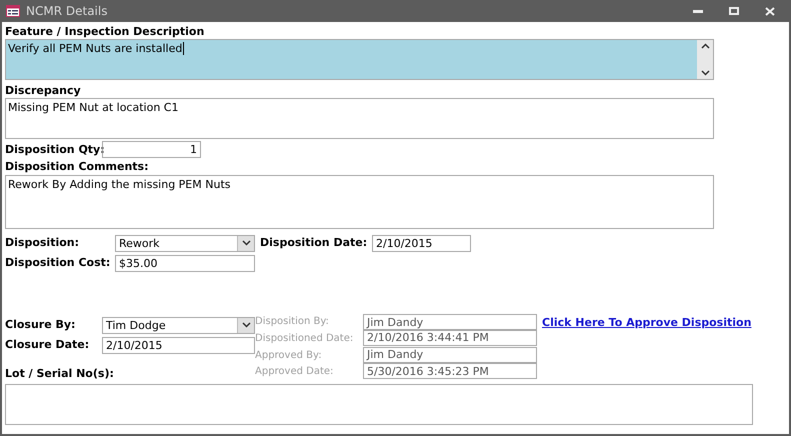  Describe the element at coordinates (314, 243) in the screenshot. I see `field-label: Disposition Date:` at that location.